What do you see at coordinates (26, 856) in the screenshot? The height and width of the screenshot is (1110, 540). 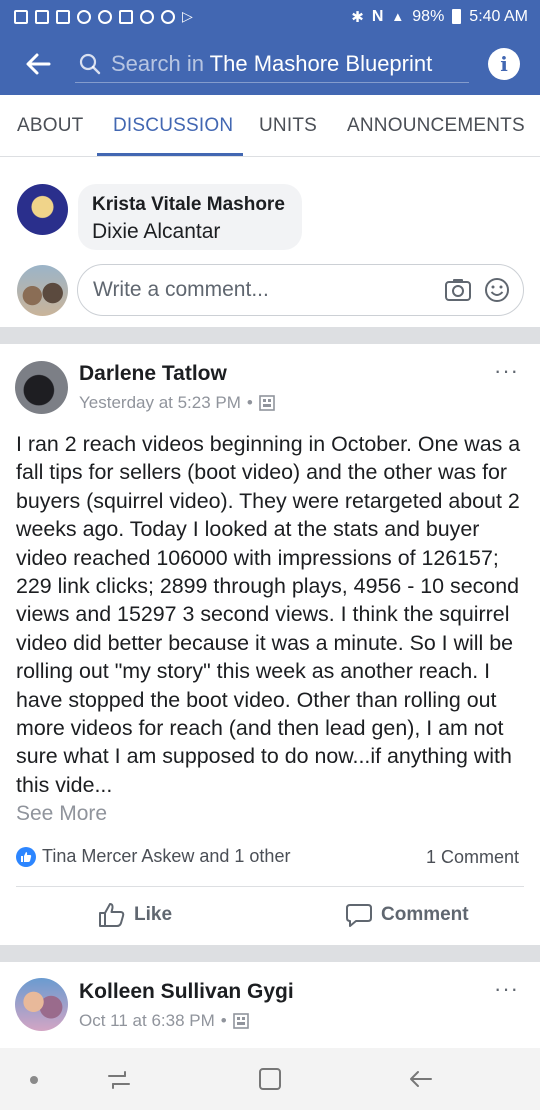 I see `like-reaction-icon` at bounding box center [26, 856].